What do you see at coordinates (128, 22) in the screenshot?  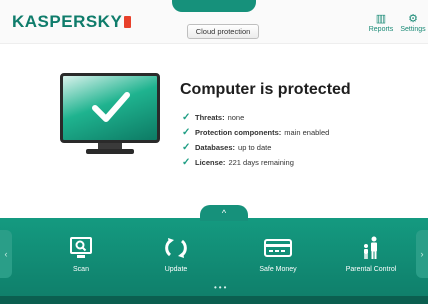 I see `lab-mark-icon` at bounding box center [128, 22].